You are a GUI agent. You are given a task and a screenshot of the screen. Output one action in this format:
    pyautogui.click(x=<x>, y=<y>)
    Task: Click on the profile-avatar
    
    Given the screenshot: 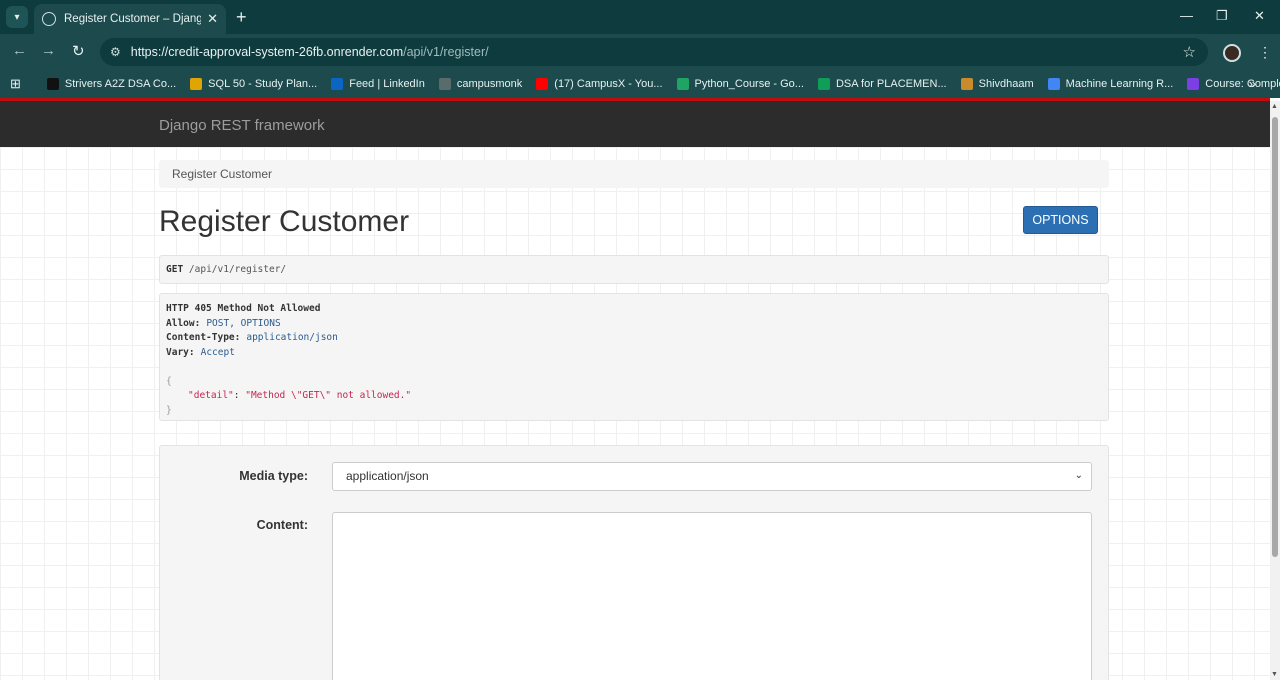 What is the action you would take?
    pyautogui.click(x=1232, y=53)
    